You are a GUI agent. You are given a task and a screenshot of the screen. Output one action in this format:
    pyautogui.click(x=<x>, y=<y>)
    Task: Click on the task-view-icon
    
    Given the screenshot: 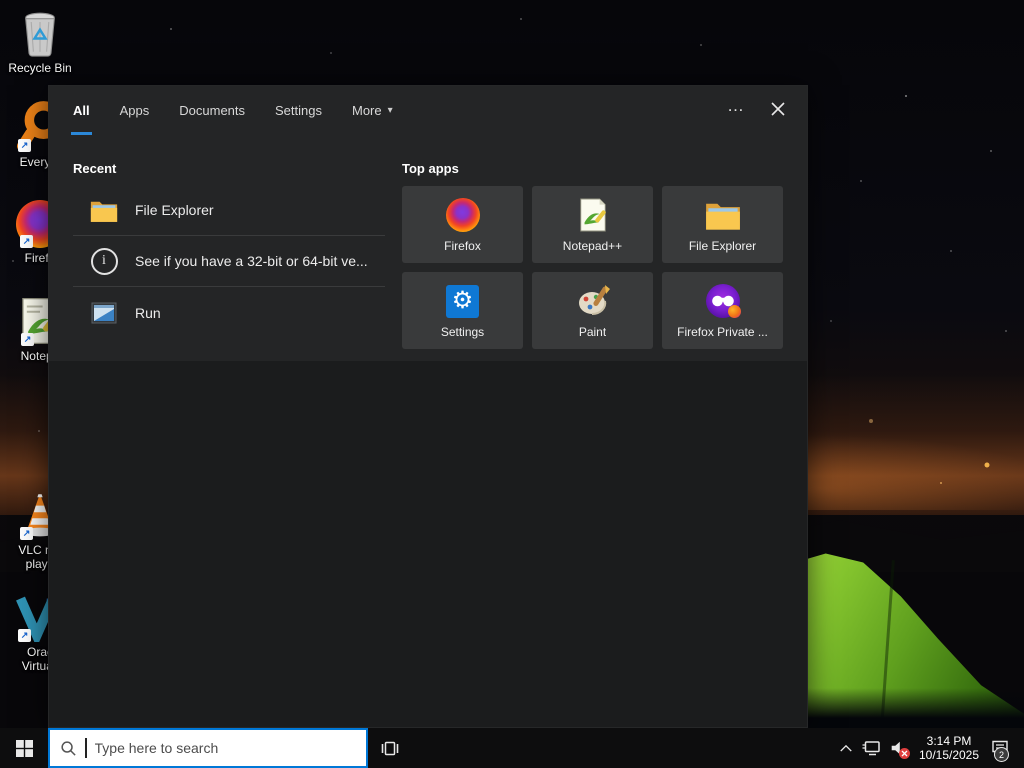 What is the action you would take?
    pyautogui.click(x=390, y=748)
    